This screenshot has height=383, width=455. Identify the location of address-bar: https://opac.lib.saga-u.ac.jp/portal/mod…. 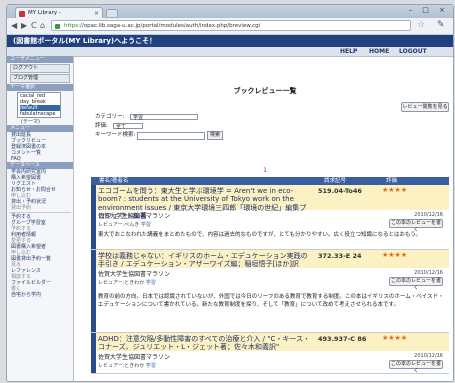
(231, 25).